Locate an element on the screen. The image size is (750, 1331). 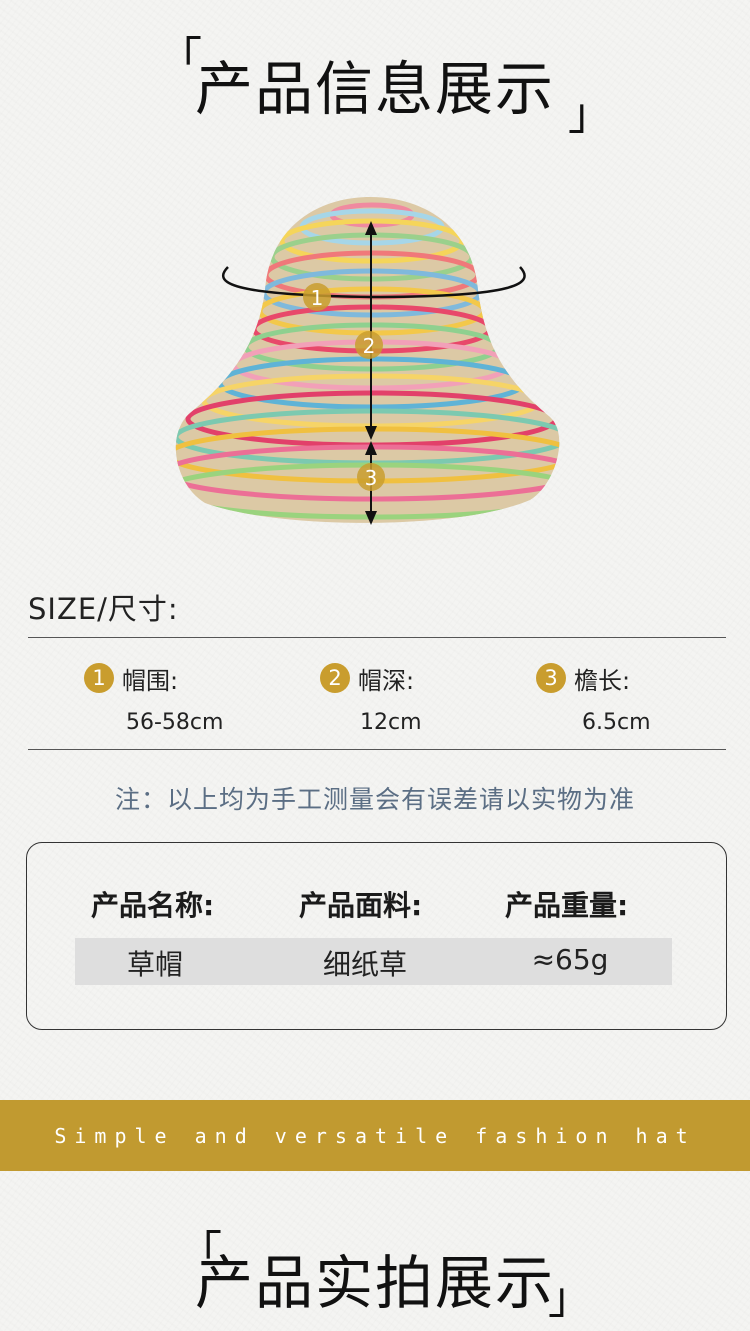
spec-circumference: 1 帽围: 56-58cm is located at coordinates (174, 697).